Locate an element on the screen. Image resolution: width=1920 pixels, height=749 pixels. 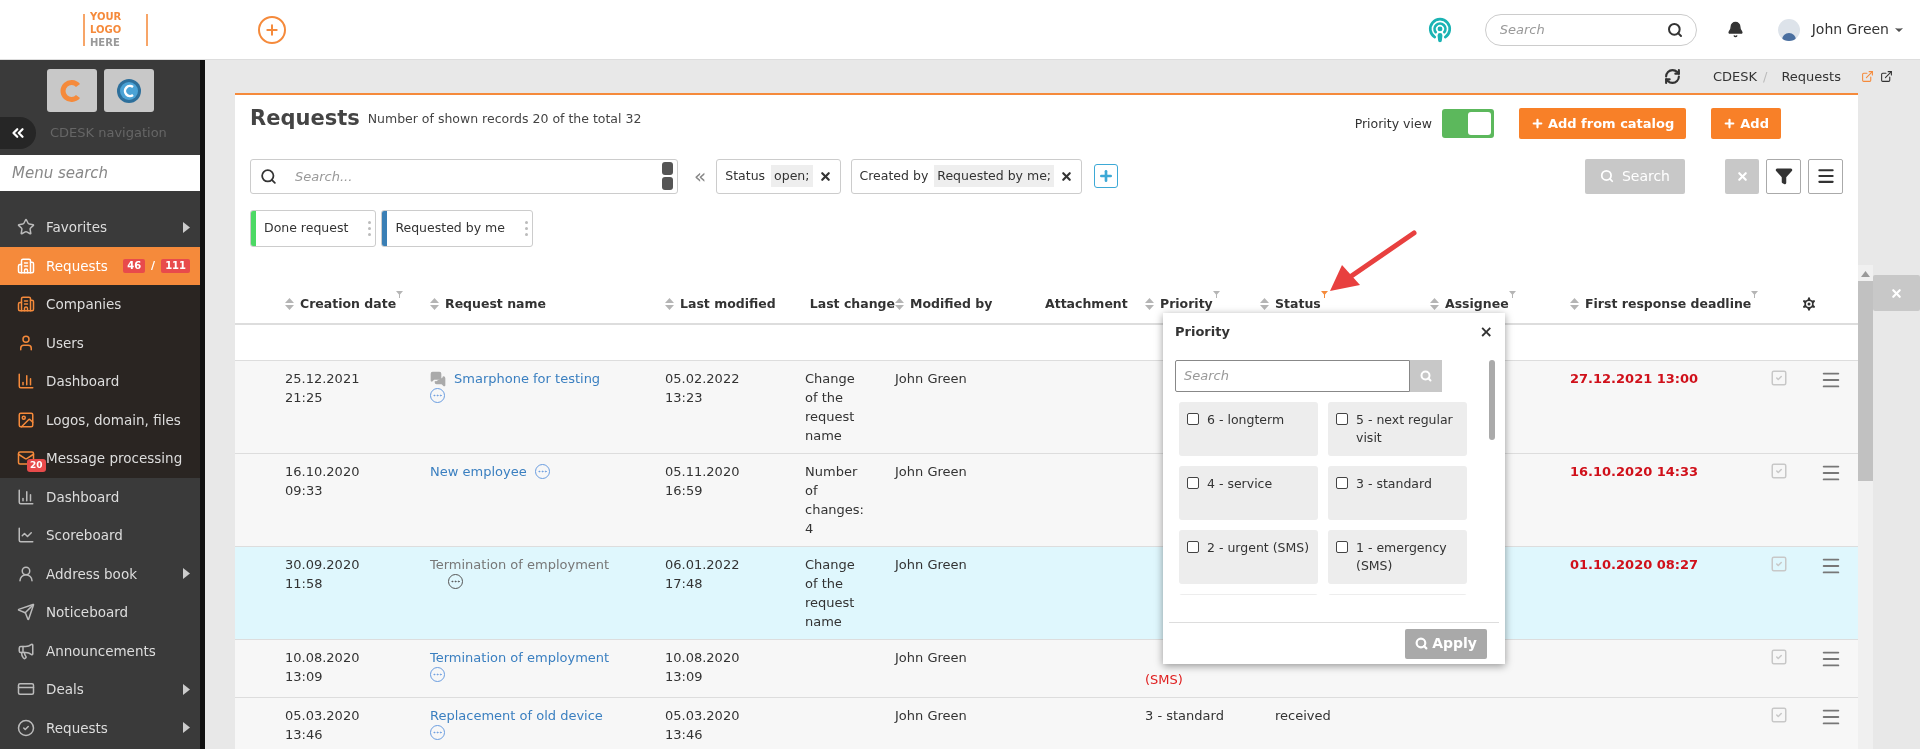
column-header: First response deadline is located at coordinates (1668, 304).